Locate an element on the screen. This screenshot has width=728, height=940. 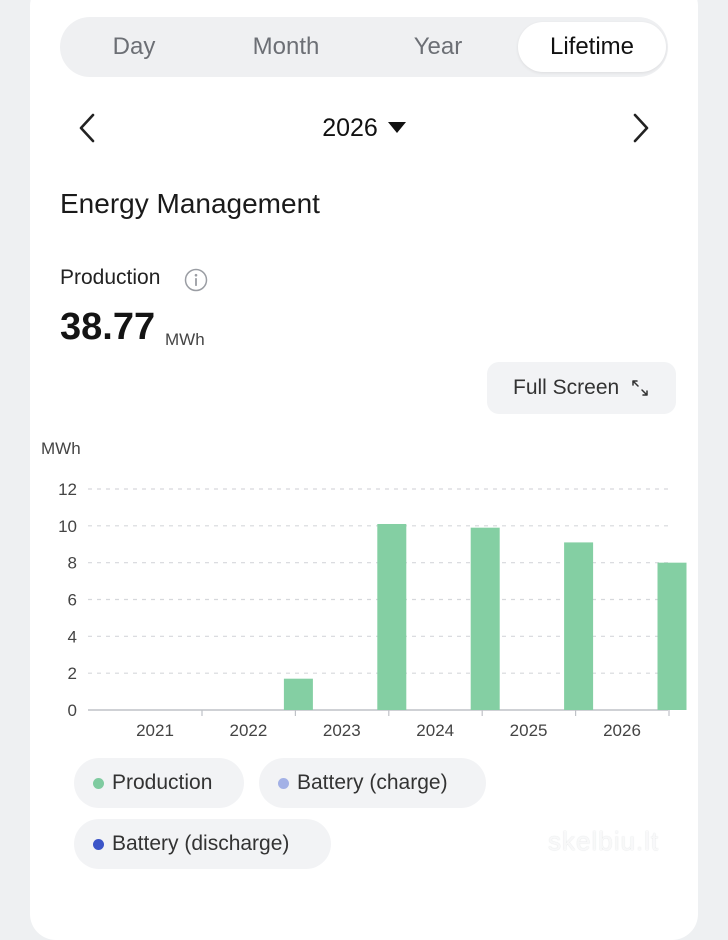
legend-battery-charge-label: Battery (charge) is located at coordinates (372, 782).